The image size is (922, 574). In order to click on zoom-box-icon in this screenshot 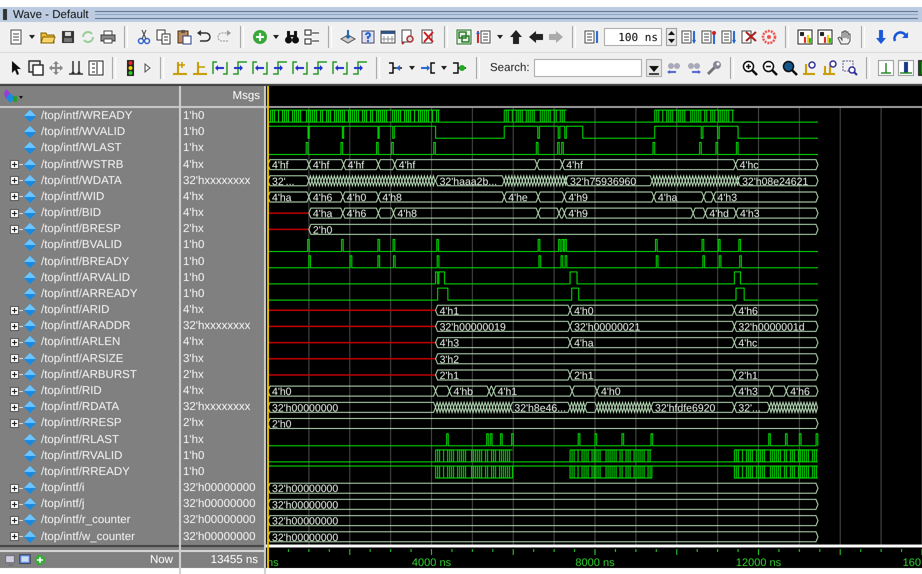, I will do `click(36, 68)`.